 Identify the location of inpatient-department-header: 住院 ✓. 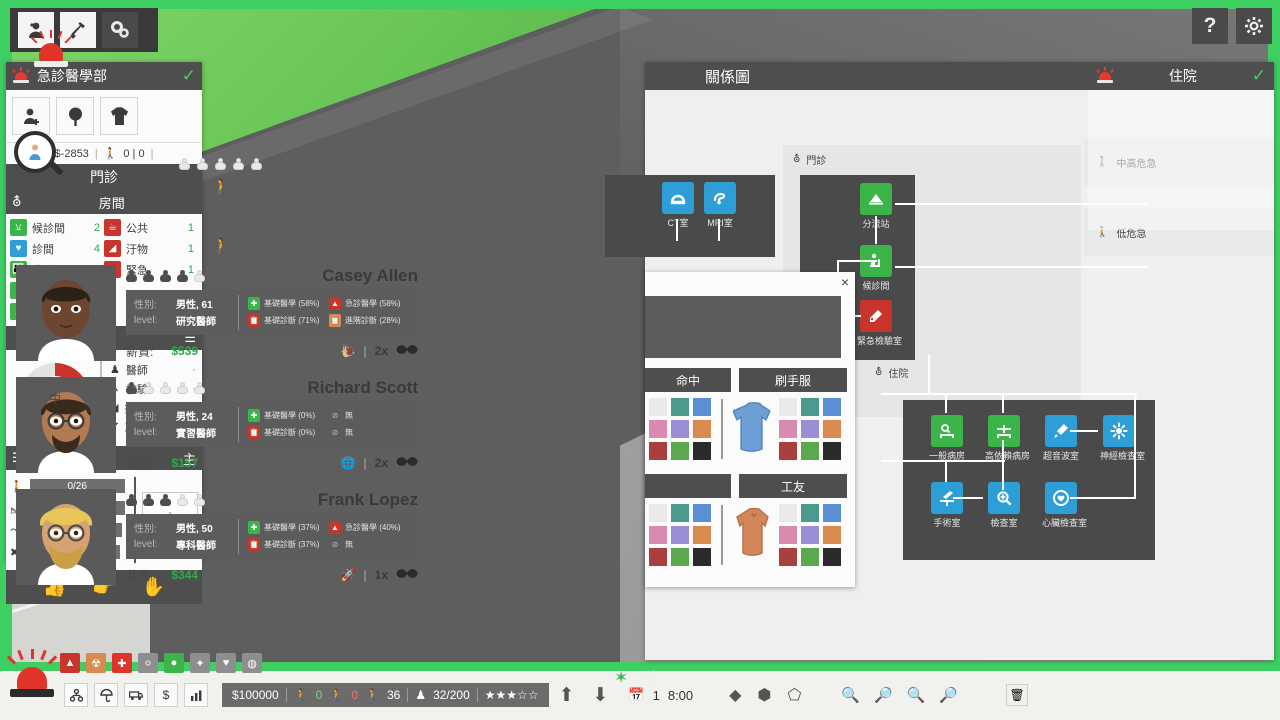
(1181, 76).